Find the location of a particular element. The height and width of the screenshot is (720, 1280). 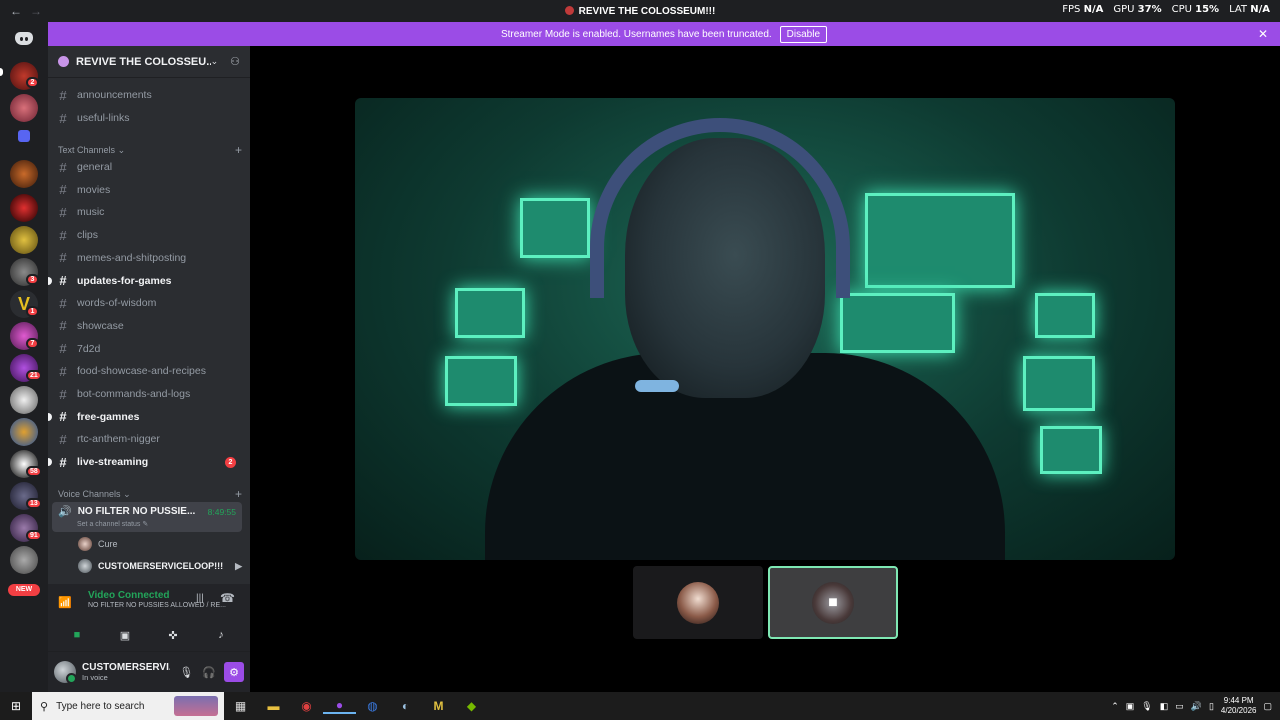

headphones-icon: 🎧 is located at coordinates (209, 672).